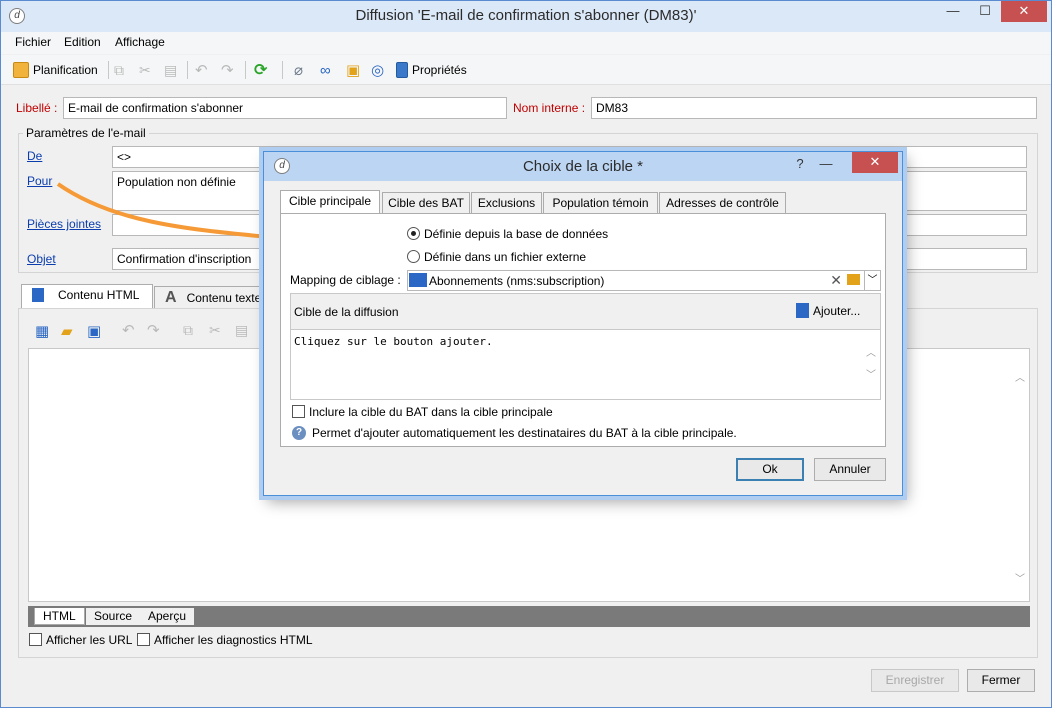 This screenshot has height=709, width=1052. Describe the element at coordinates (800, 164) in the screenshot. I see `dialog-help-button: ?` at that location.